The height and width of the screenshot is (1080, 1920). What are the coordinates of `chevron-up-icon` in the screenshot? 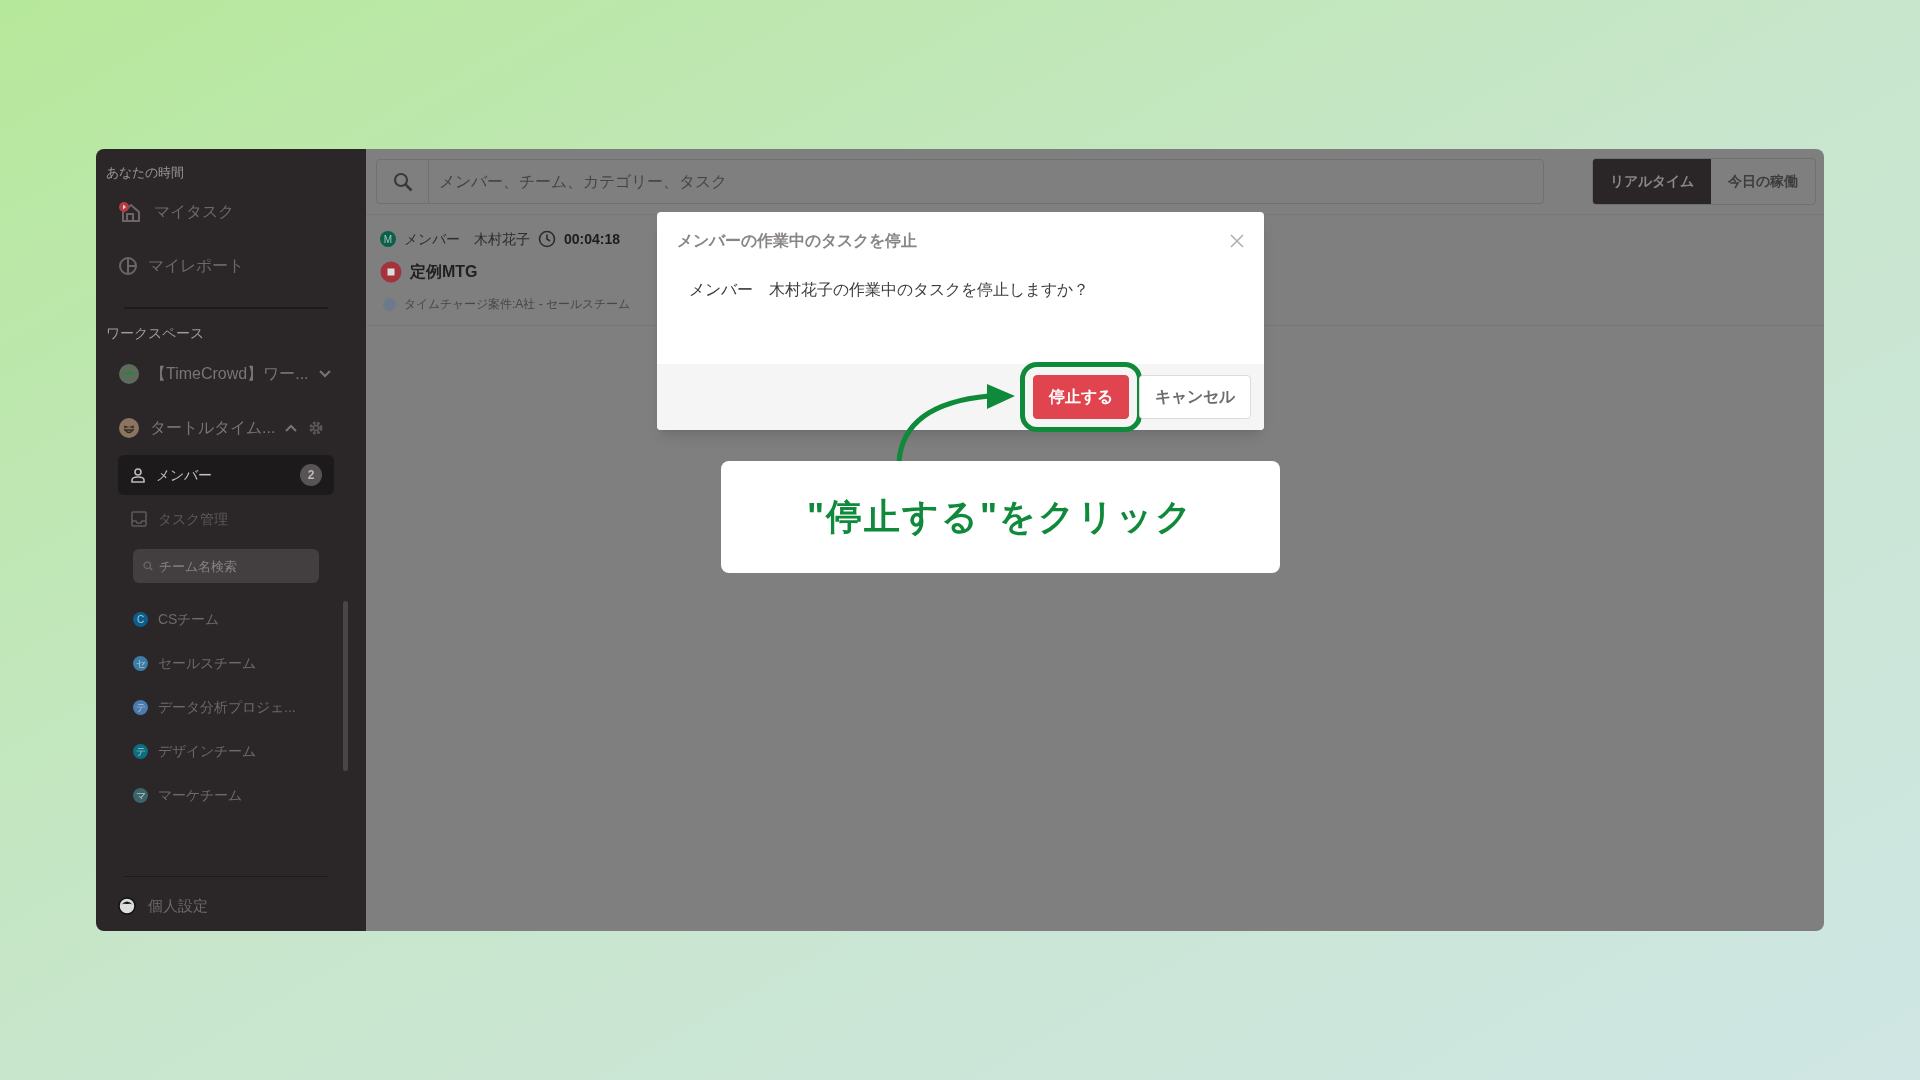 It's located at (291, 428).